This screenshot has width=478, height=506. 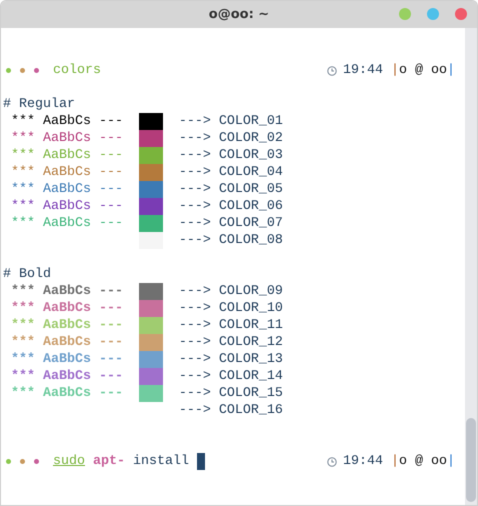 What do you see at coordinates (250, 359) in the screenshot?
I see `color-label: COLOR_13` at bounding box center [250, 359].